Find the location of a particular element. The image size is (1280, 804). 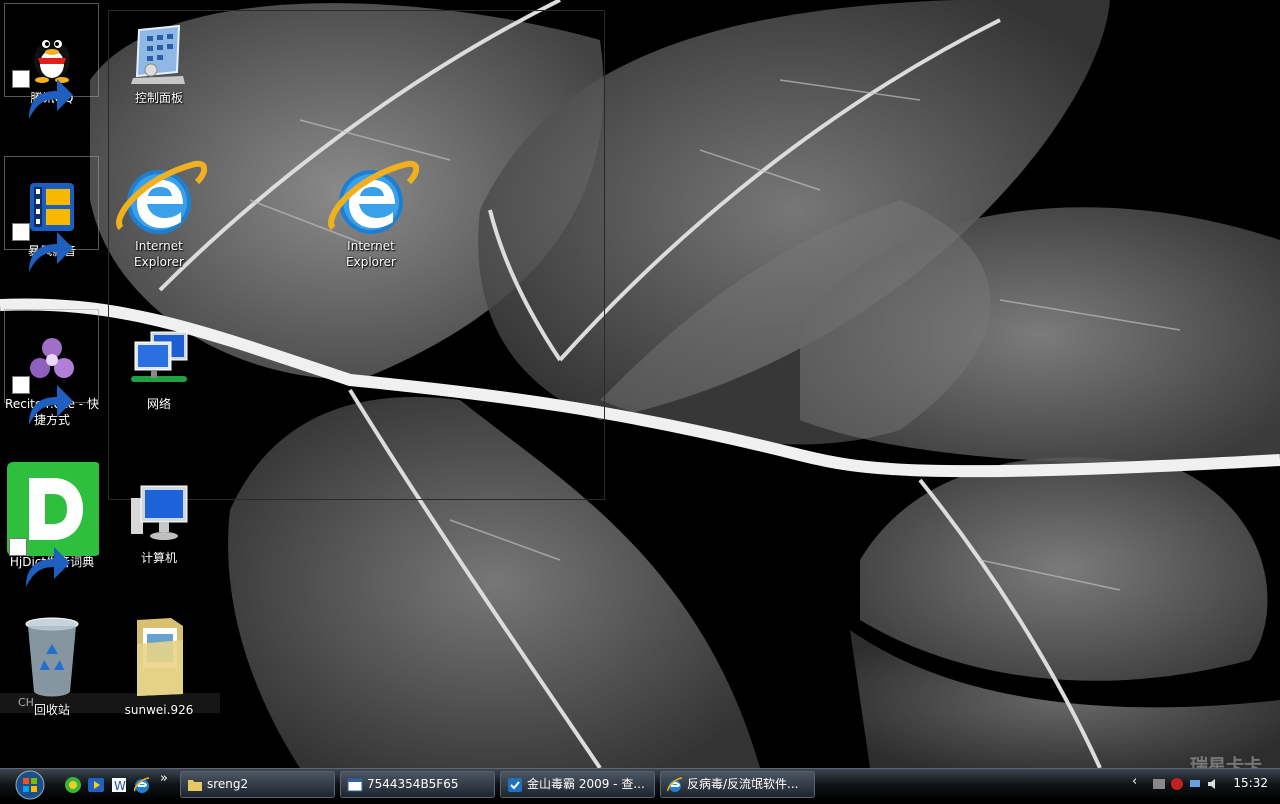

quicklaunch-more-button: » is located at coordinates (164, 778).